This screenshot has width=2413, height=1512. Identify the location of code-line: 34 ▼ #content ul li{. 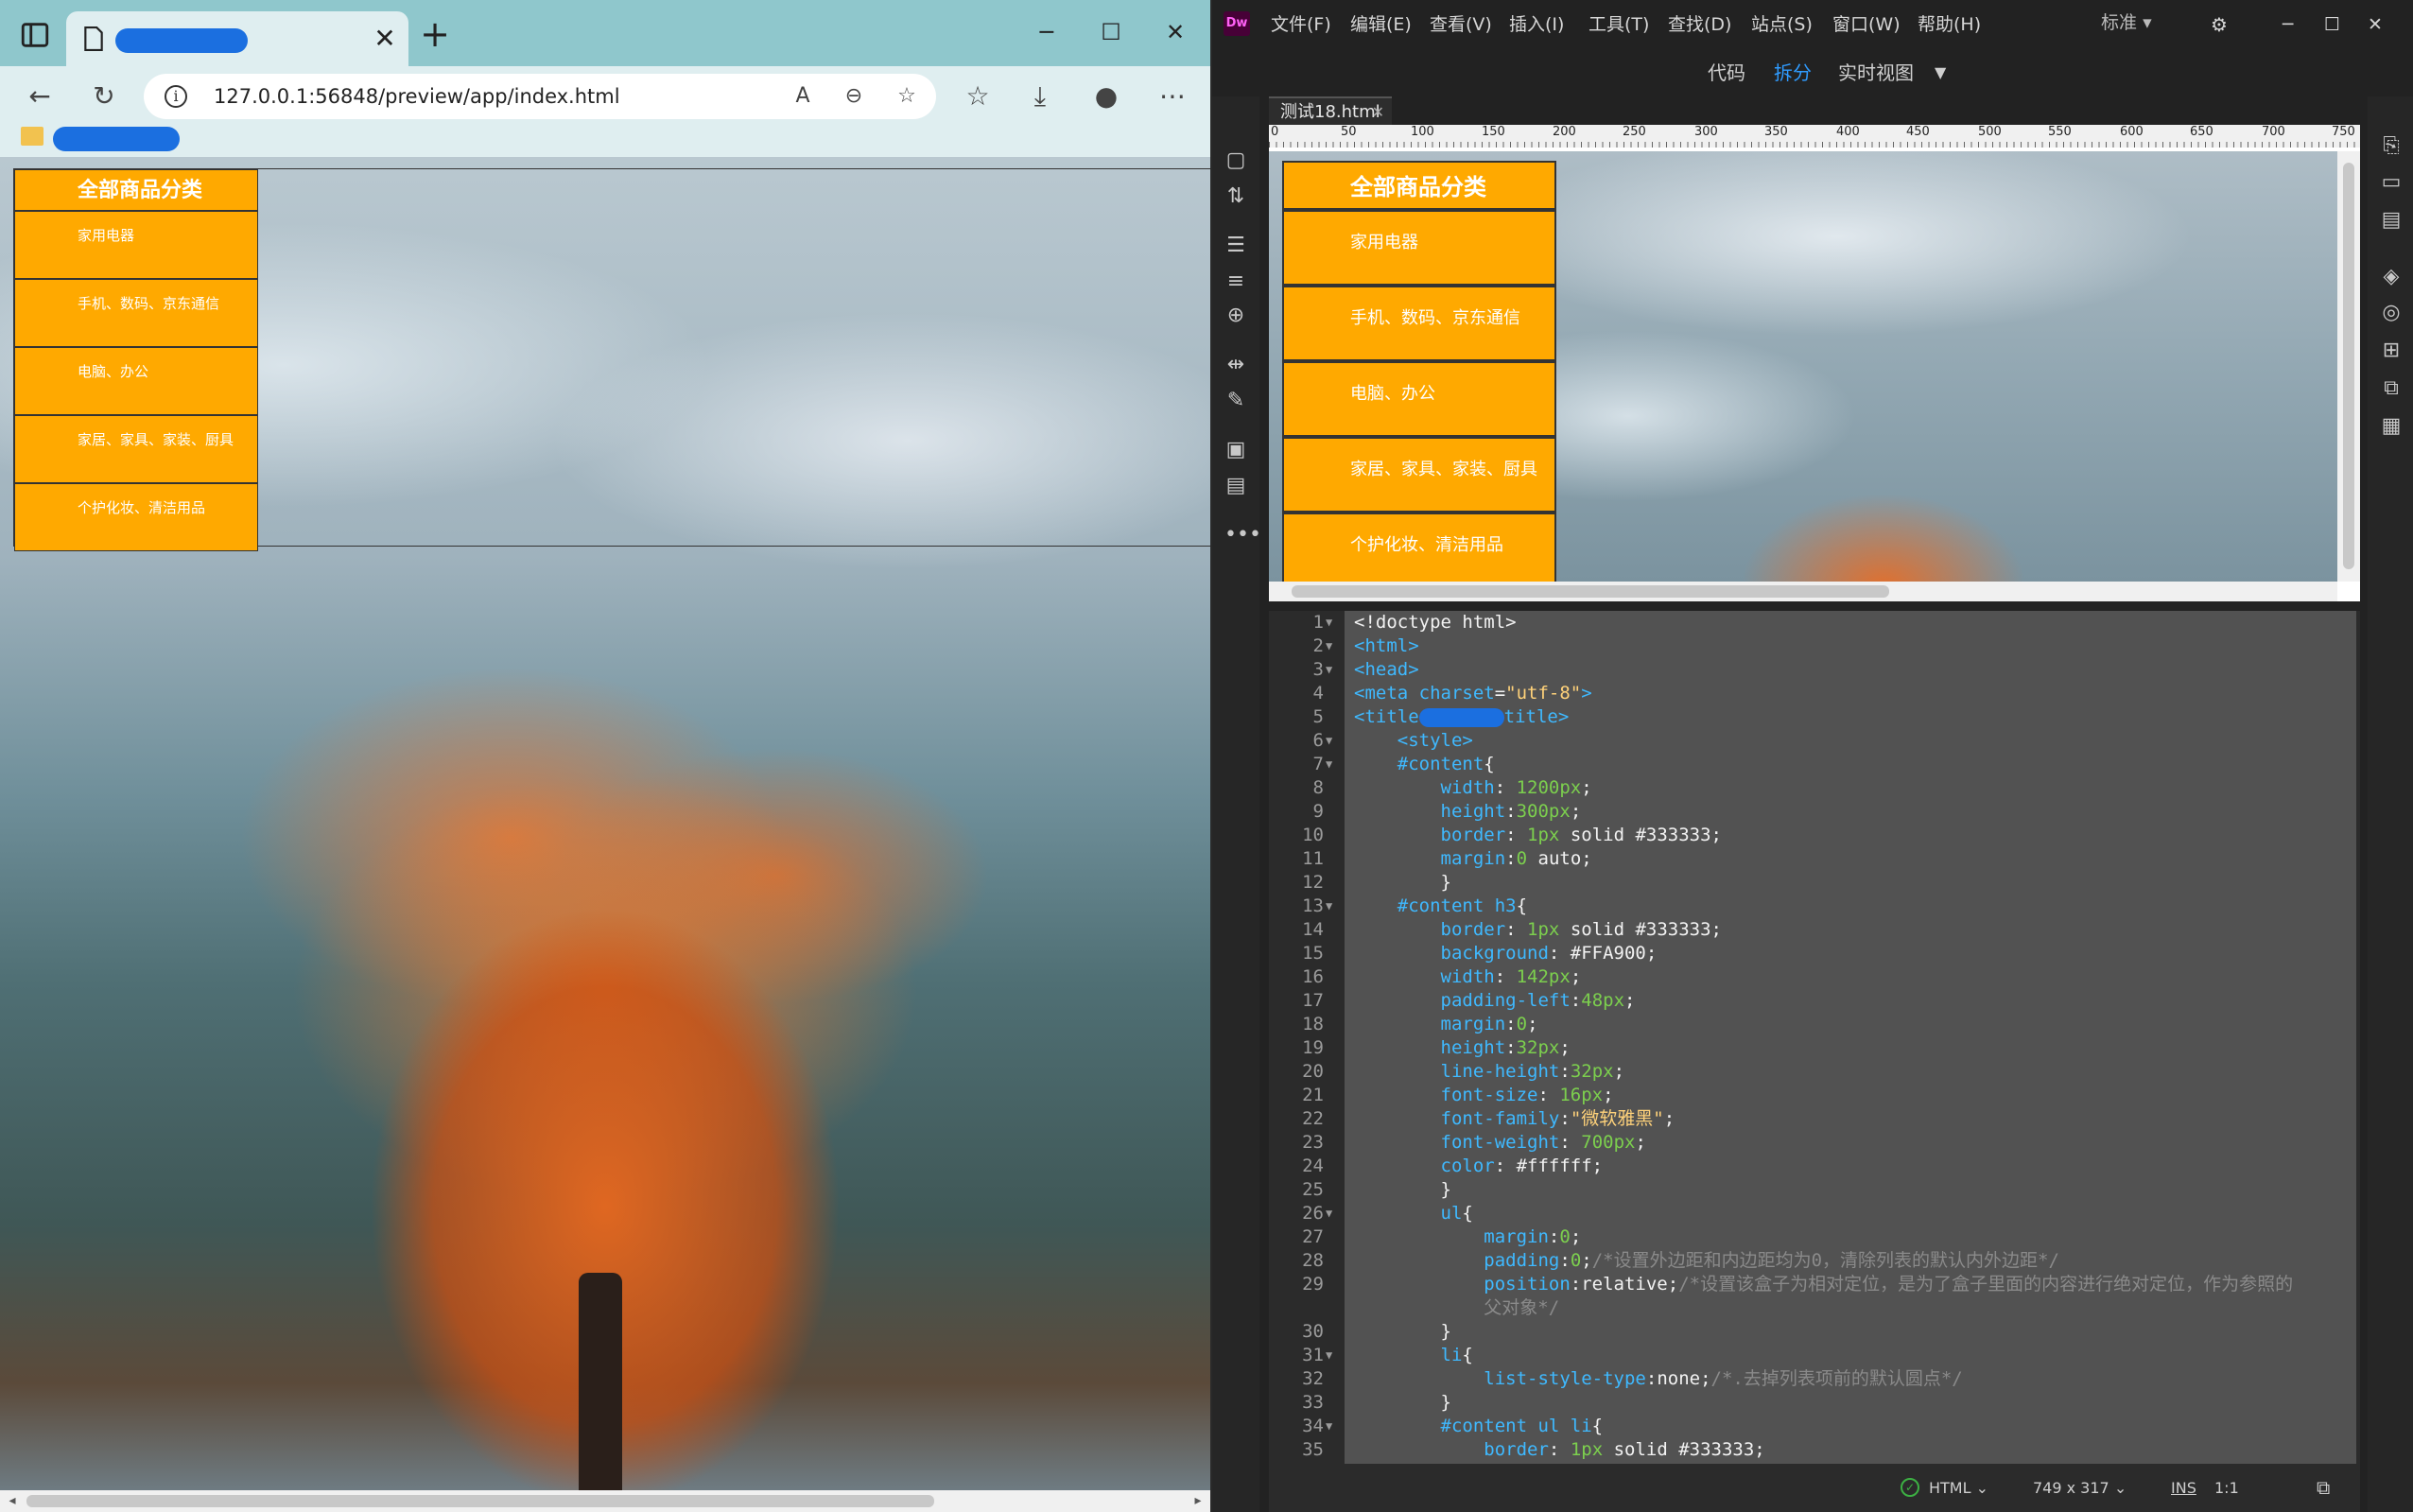
(1815, 1426).